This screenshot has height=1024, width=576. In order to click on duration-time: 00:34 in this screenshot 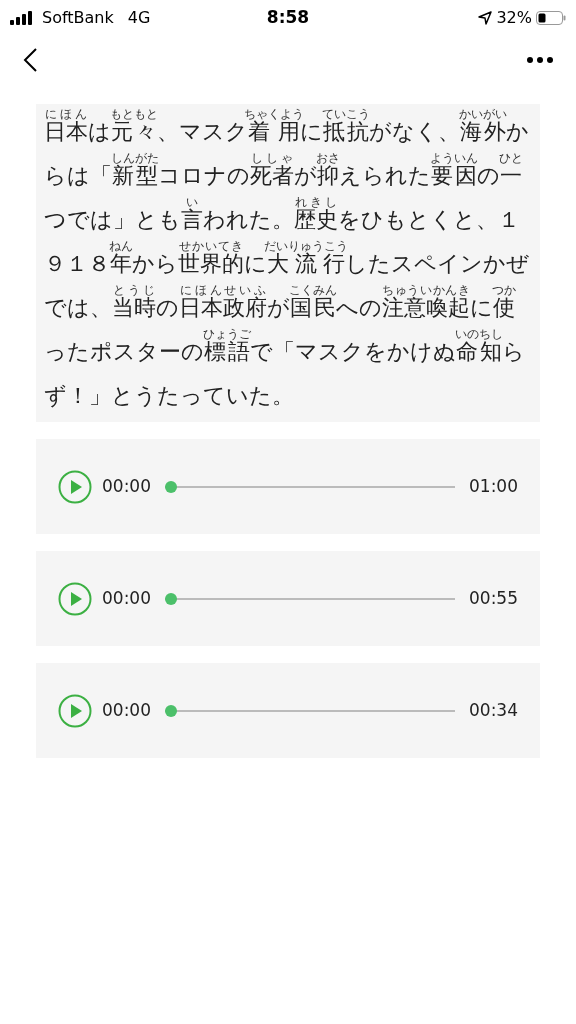, I will do `click(493, 710)`.